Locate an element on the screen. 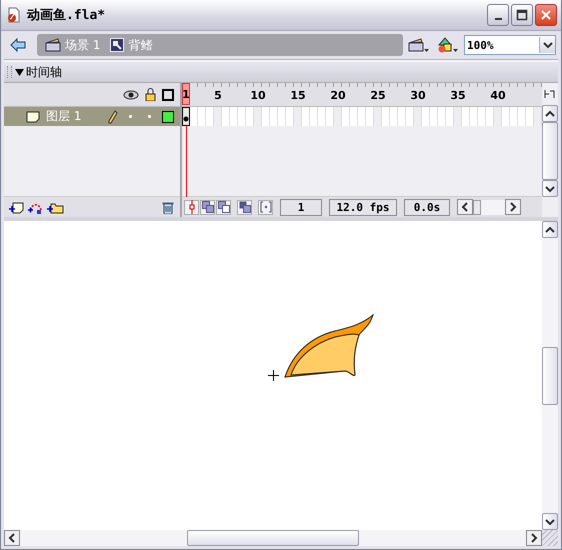 The image size is (562, 550). maximize-button is located at coordinates (522, 15).